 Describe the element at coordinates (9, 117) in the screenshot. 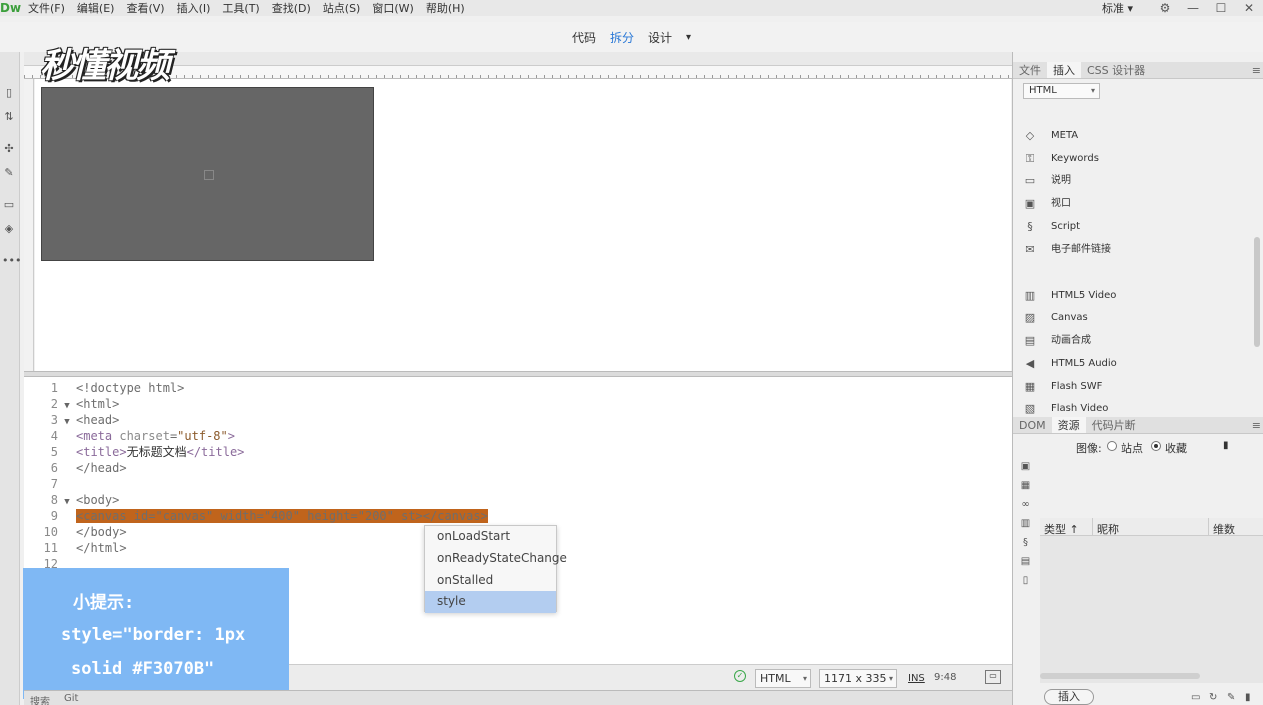

I see `sort-icon: ⇅` at that location.